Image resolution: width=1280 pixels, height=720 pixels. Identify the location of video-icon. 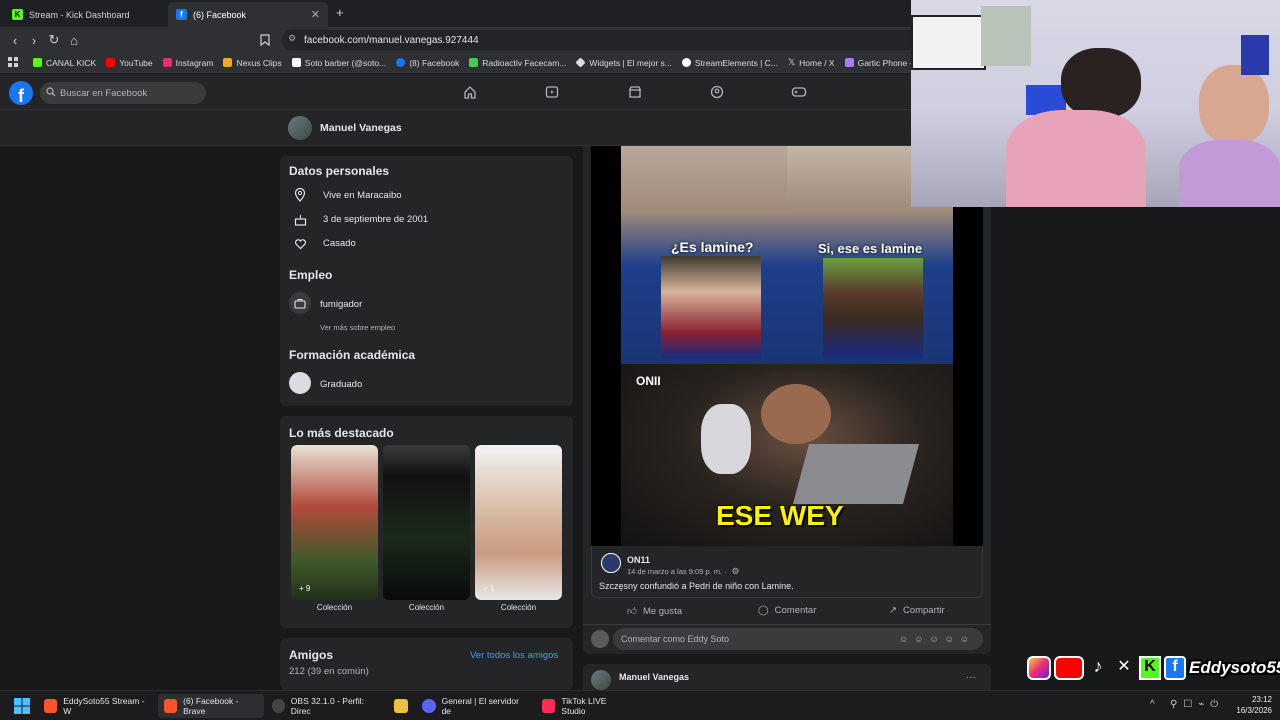
(552, 92).